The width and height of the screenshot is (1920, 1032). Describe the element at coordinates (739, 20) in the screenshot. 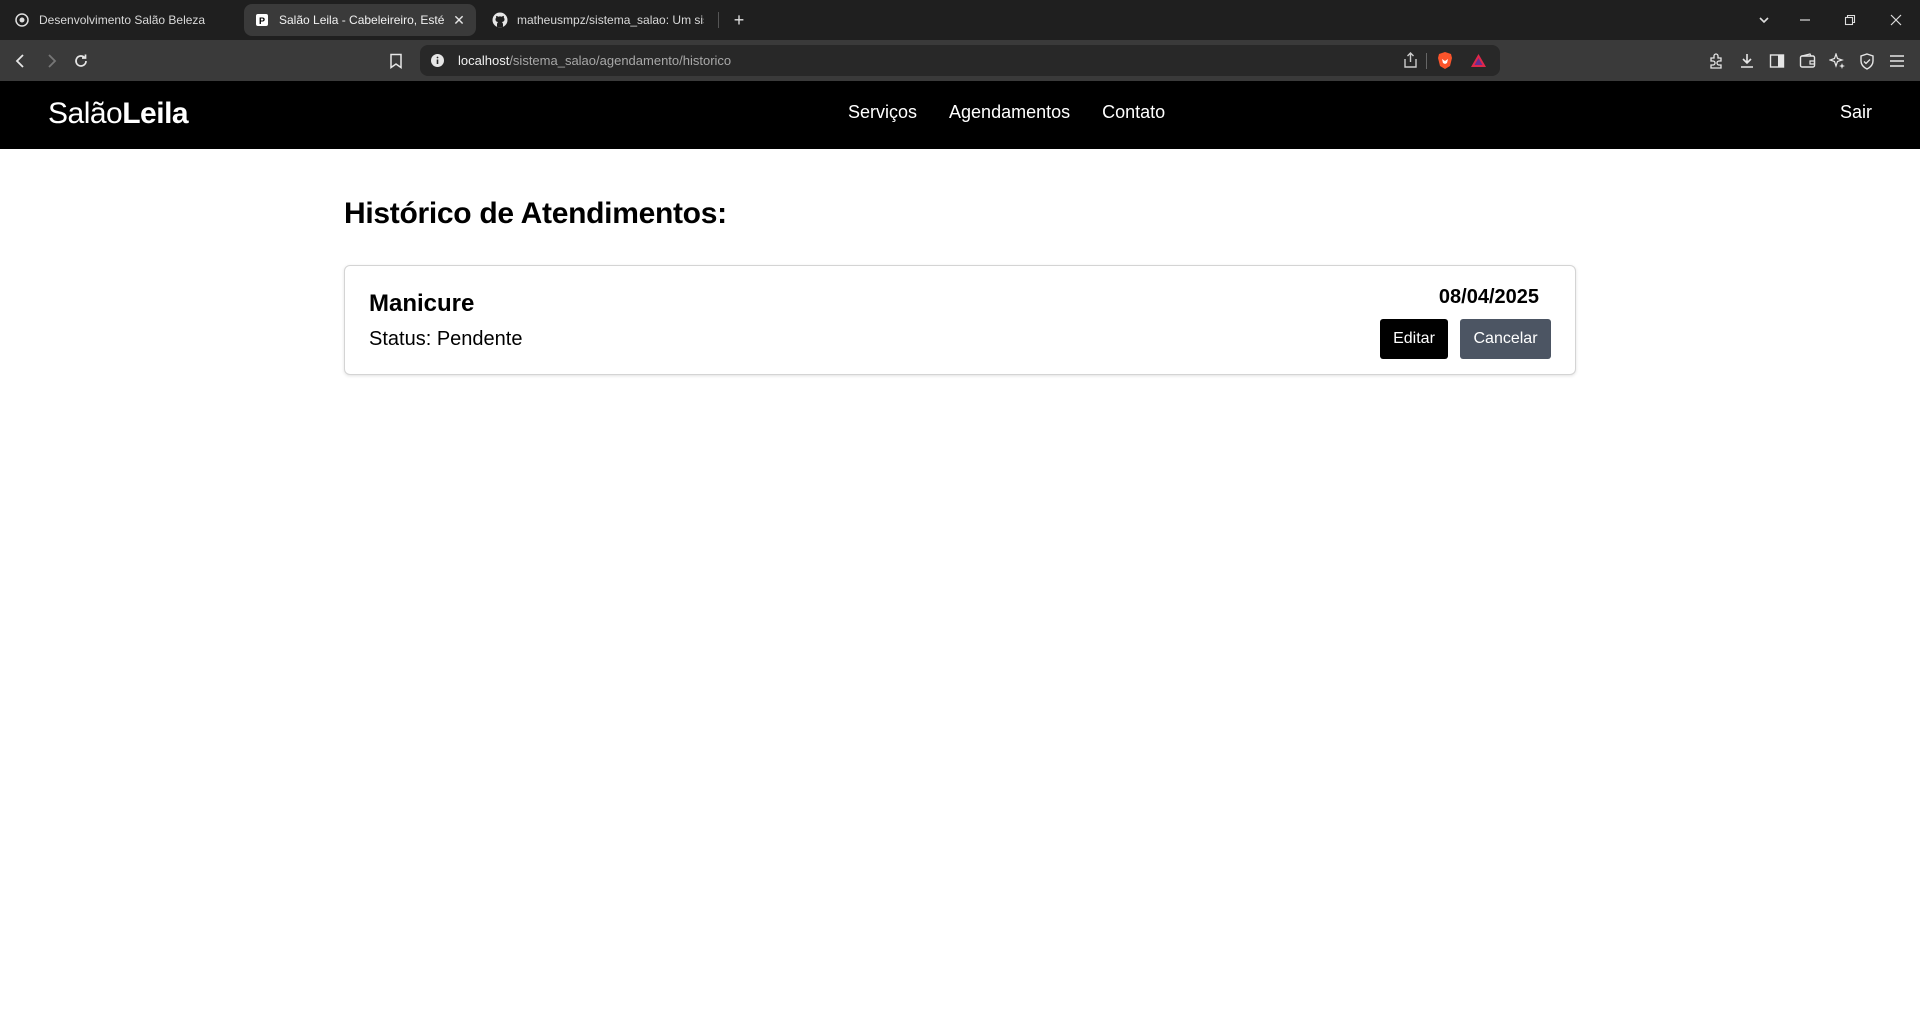

I see `new-tab-button: +` at that location.